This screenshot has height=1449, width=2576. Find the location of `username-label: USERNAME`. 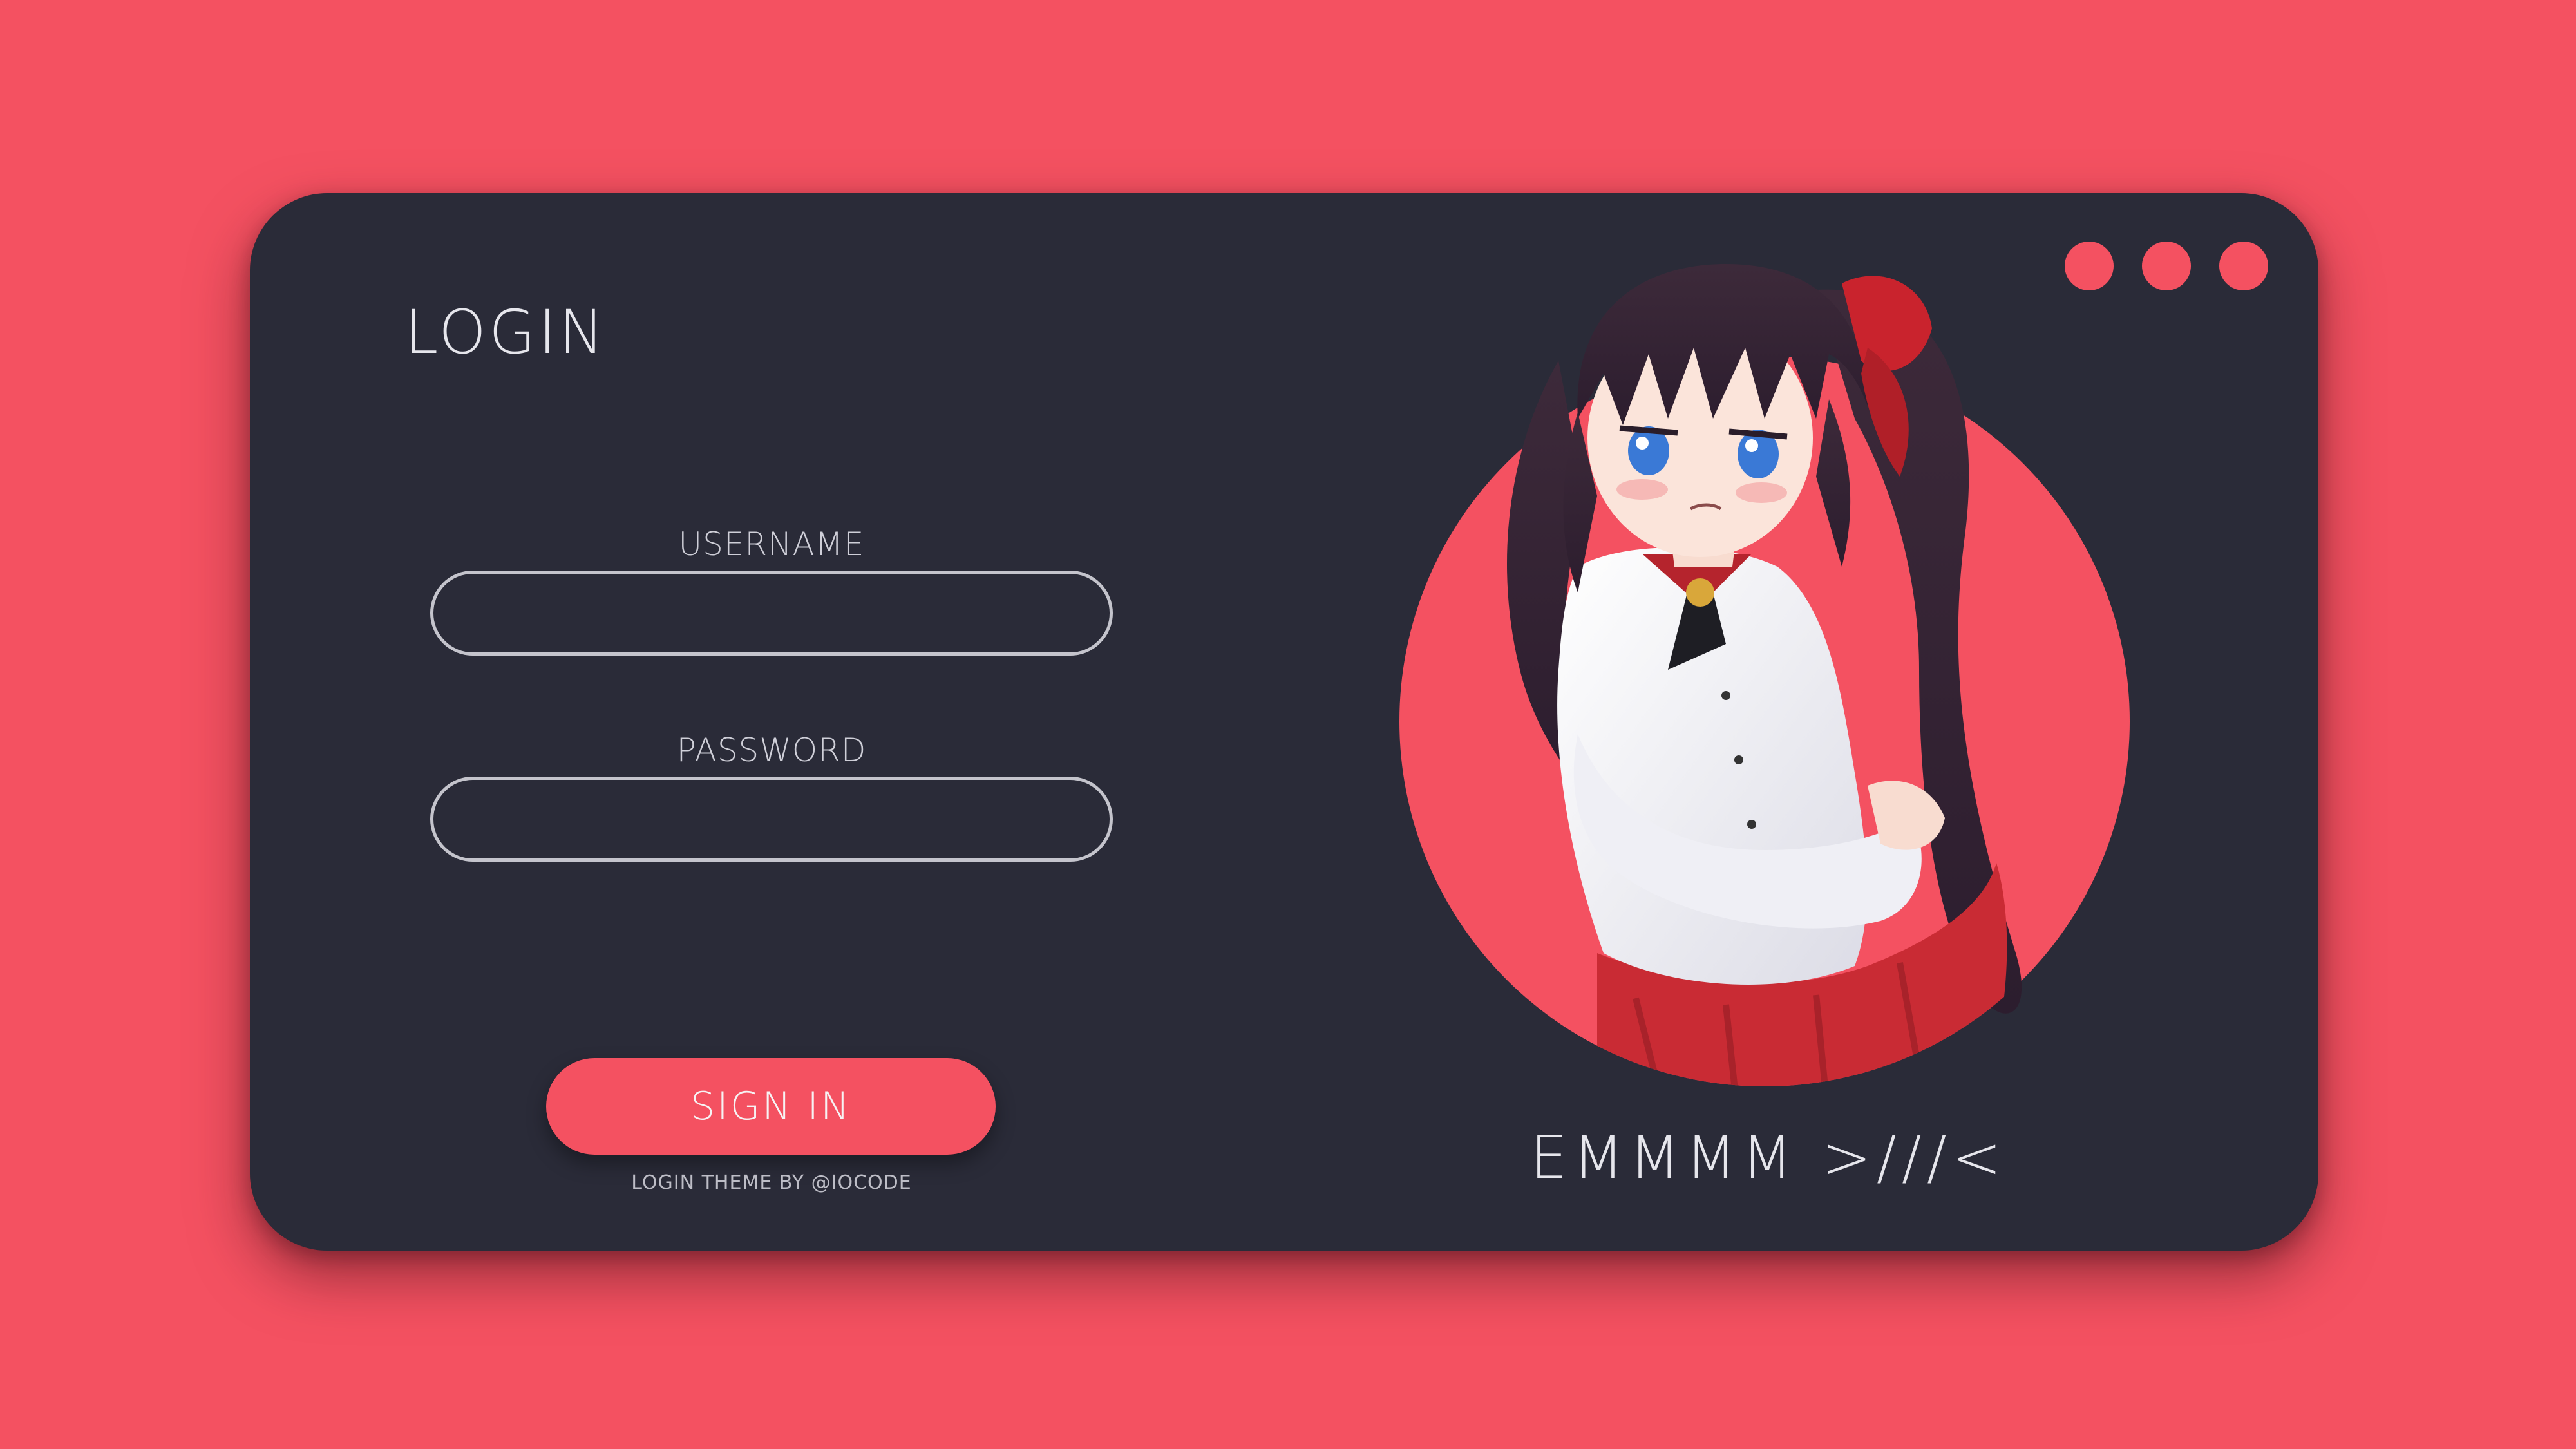

username-label: USERNAME is located at coordinates (772, 544).